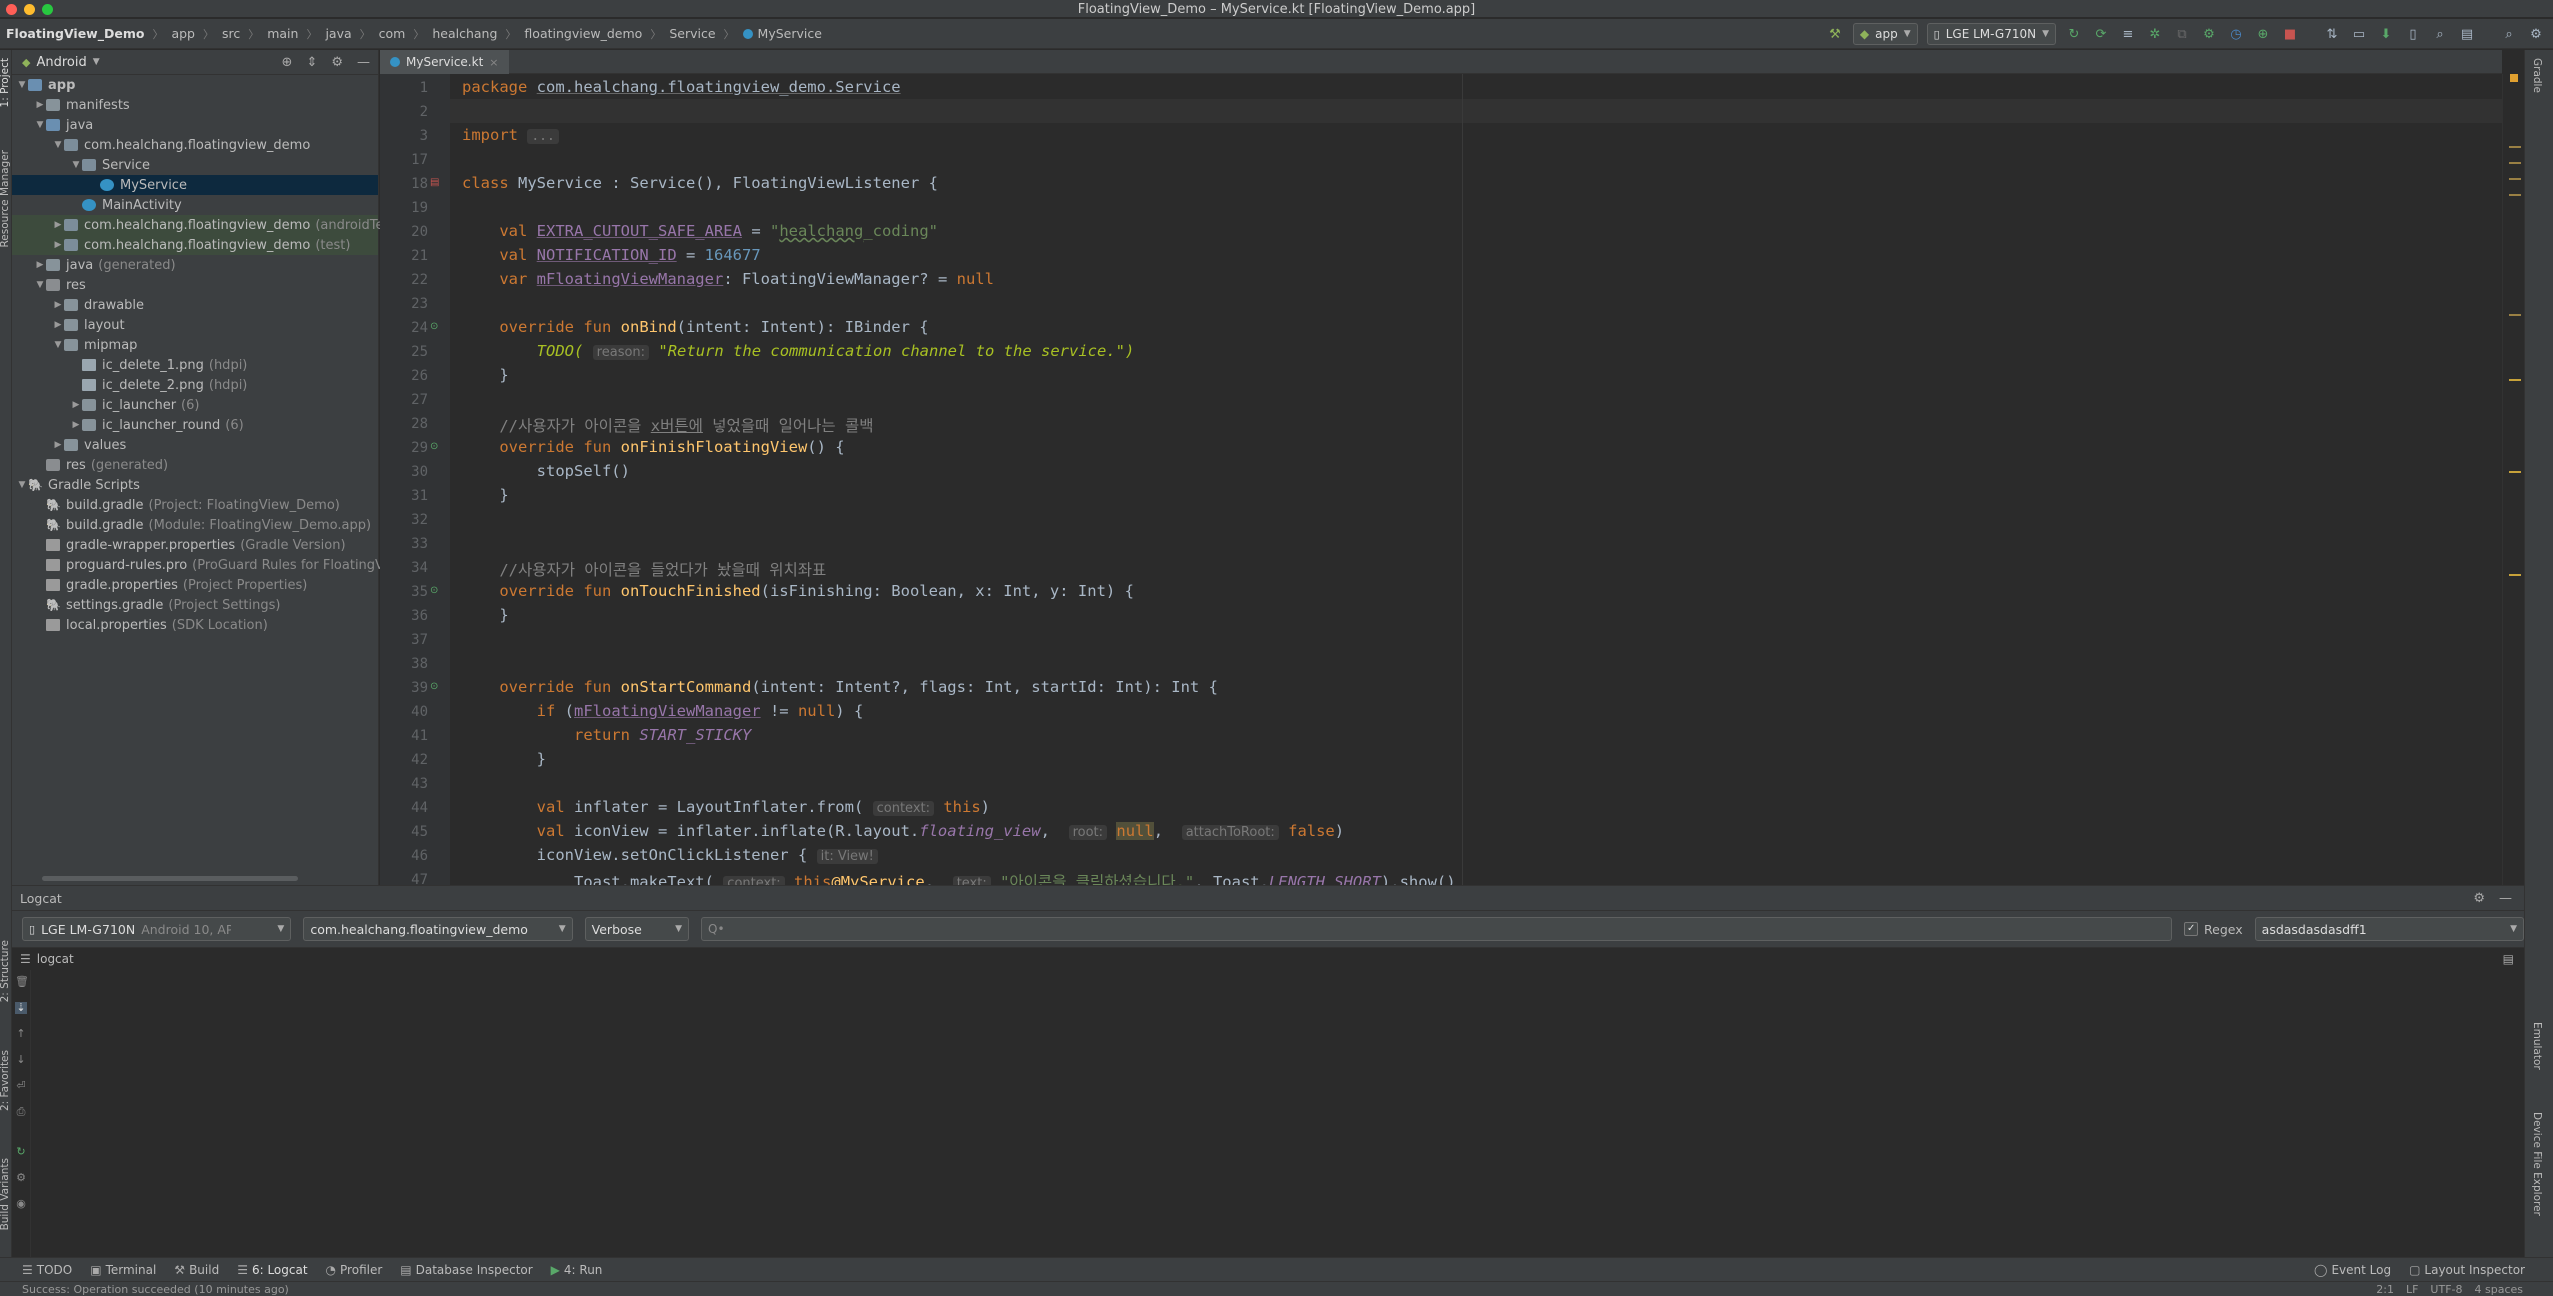  I want to click on tool-tab-project: 1: Project, so click(5, 82).